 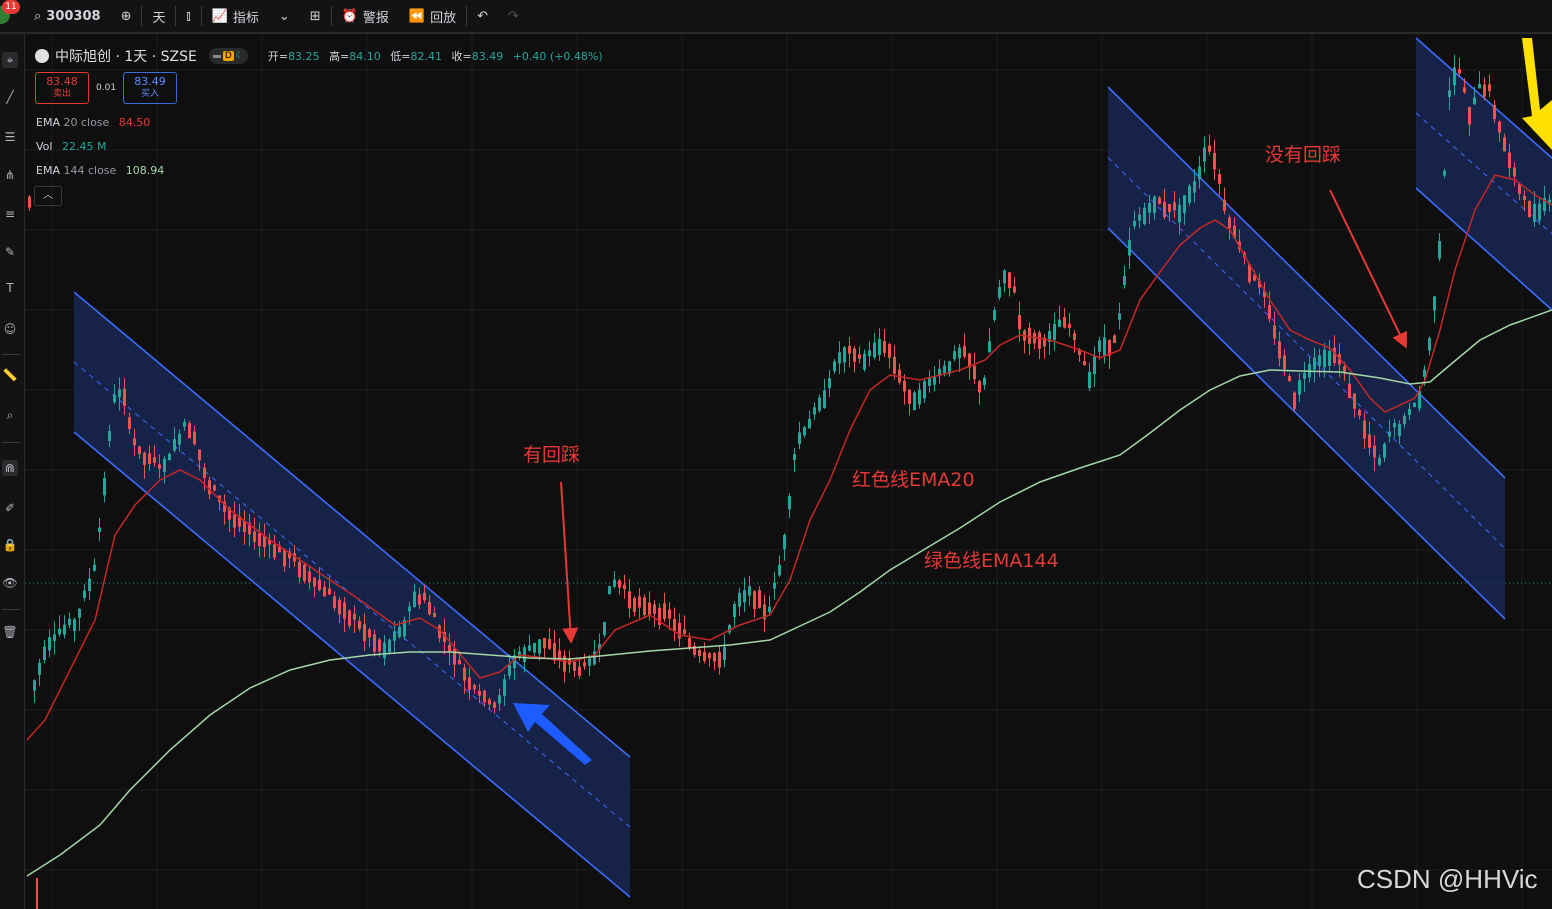 What do you see at coordinates (48, 170) in the screenshot?
I see `indicator-name: EMA` at bounding box center [48, 170].